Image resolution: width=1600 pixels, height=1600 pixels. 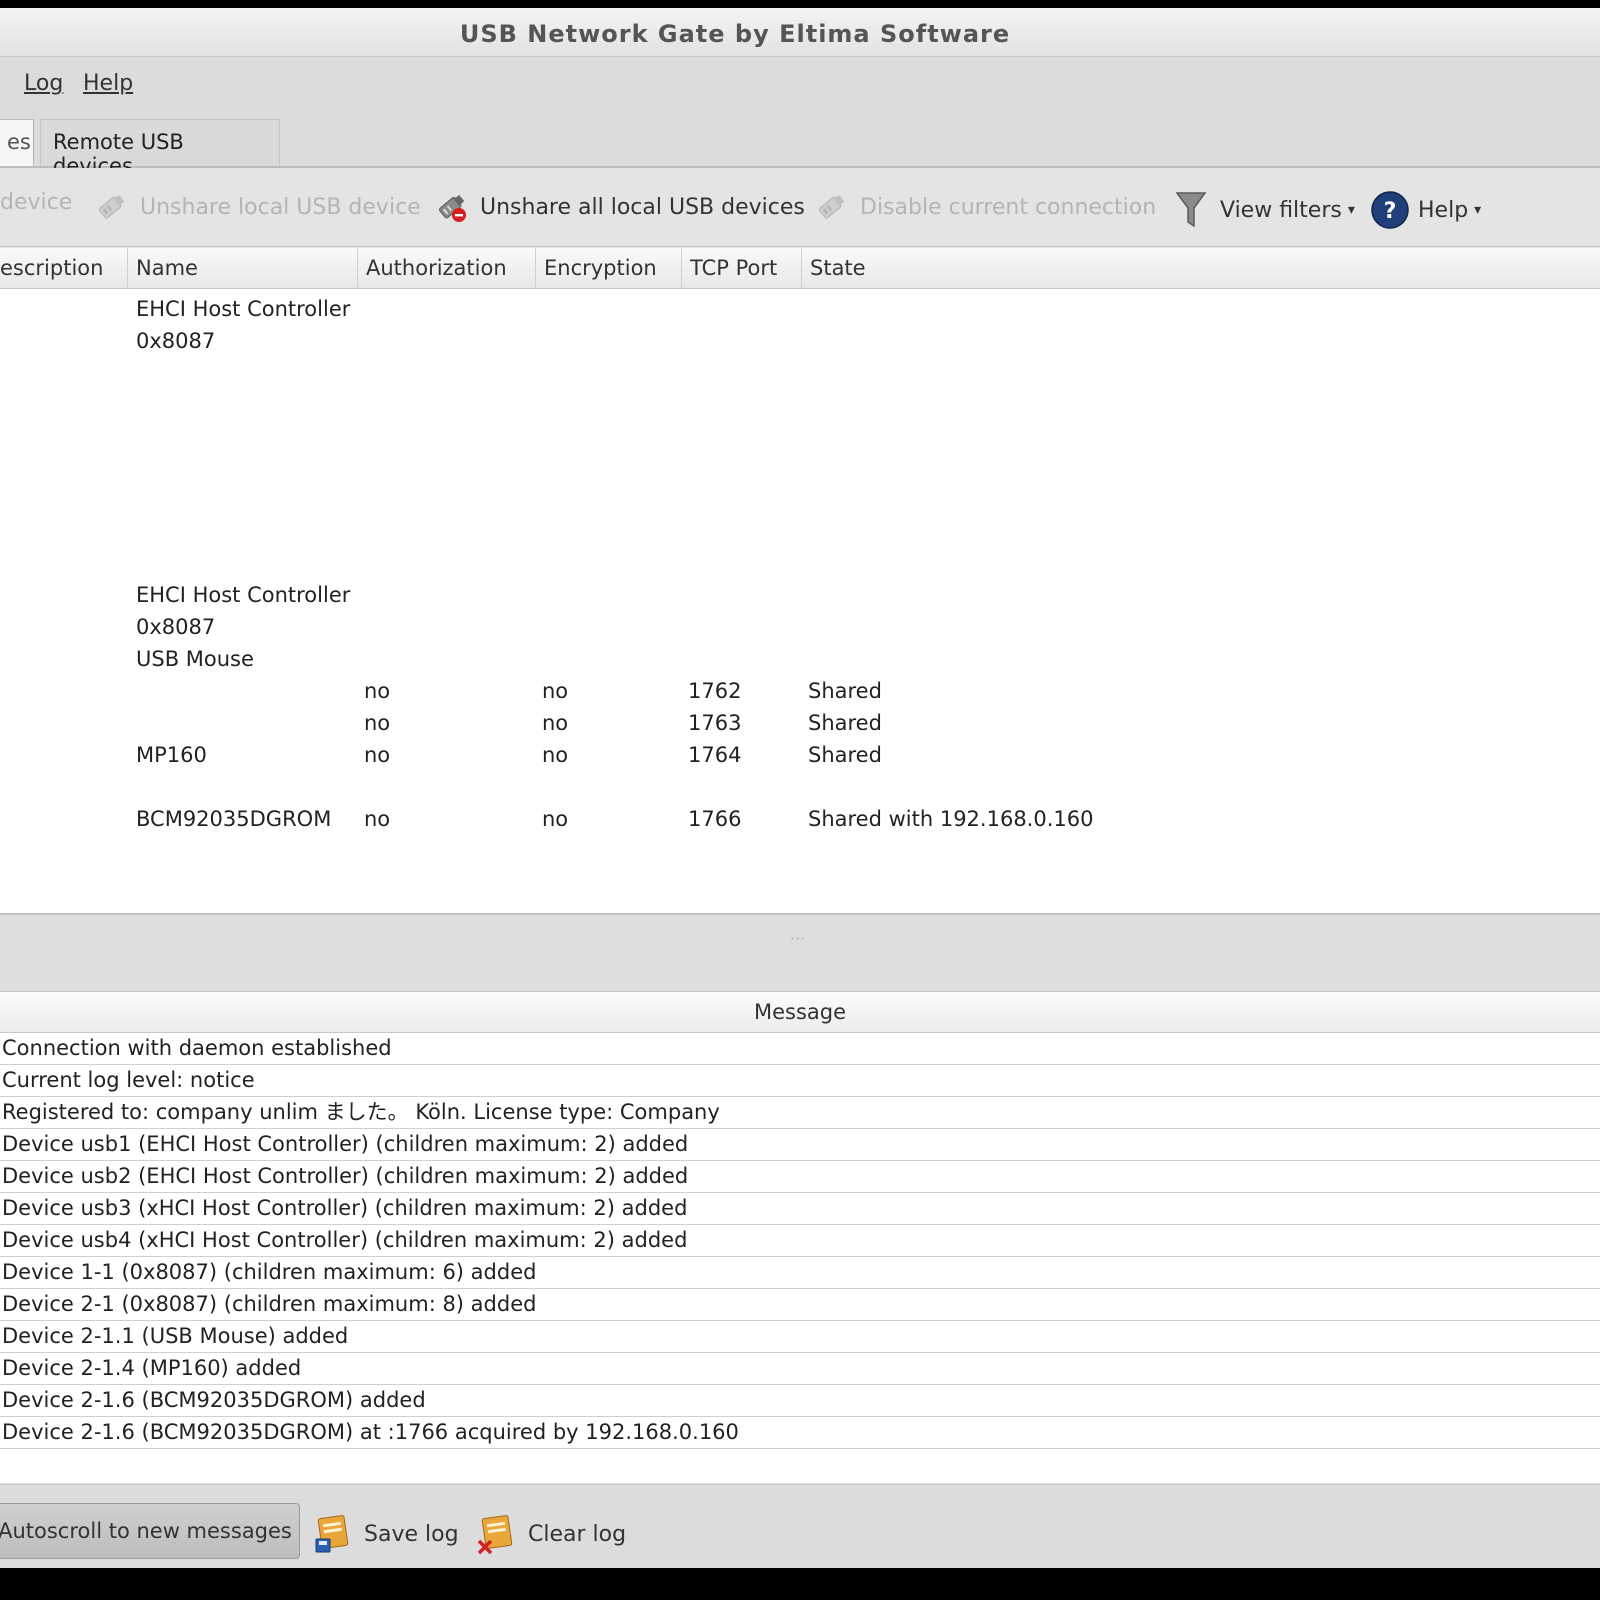 What do you see at coordinates (715, 819) in the screenshot?
I see `device-tcp-port: 1766` at bounding box center [715, 819].